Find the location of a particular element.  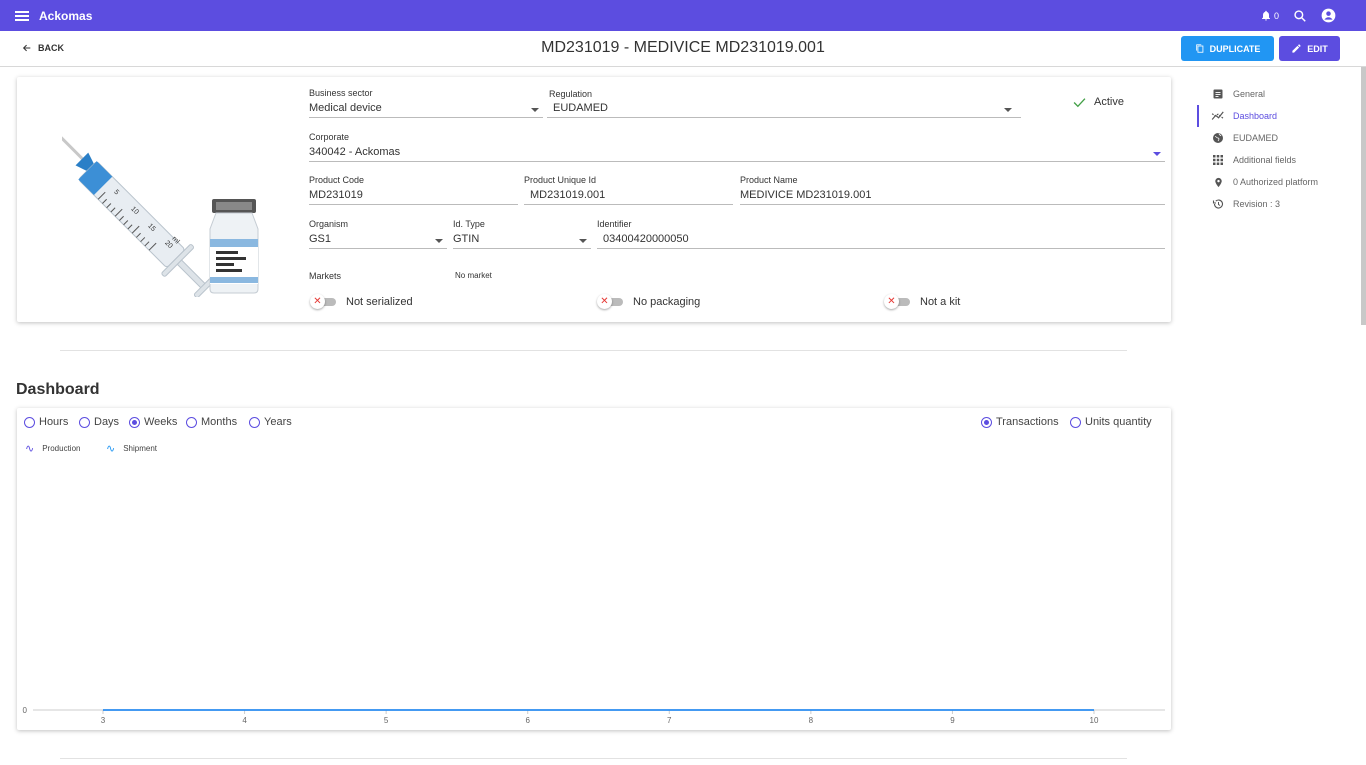

notifications: 0 is located at coordinates (1269, 15).